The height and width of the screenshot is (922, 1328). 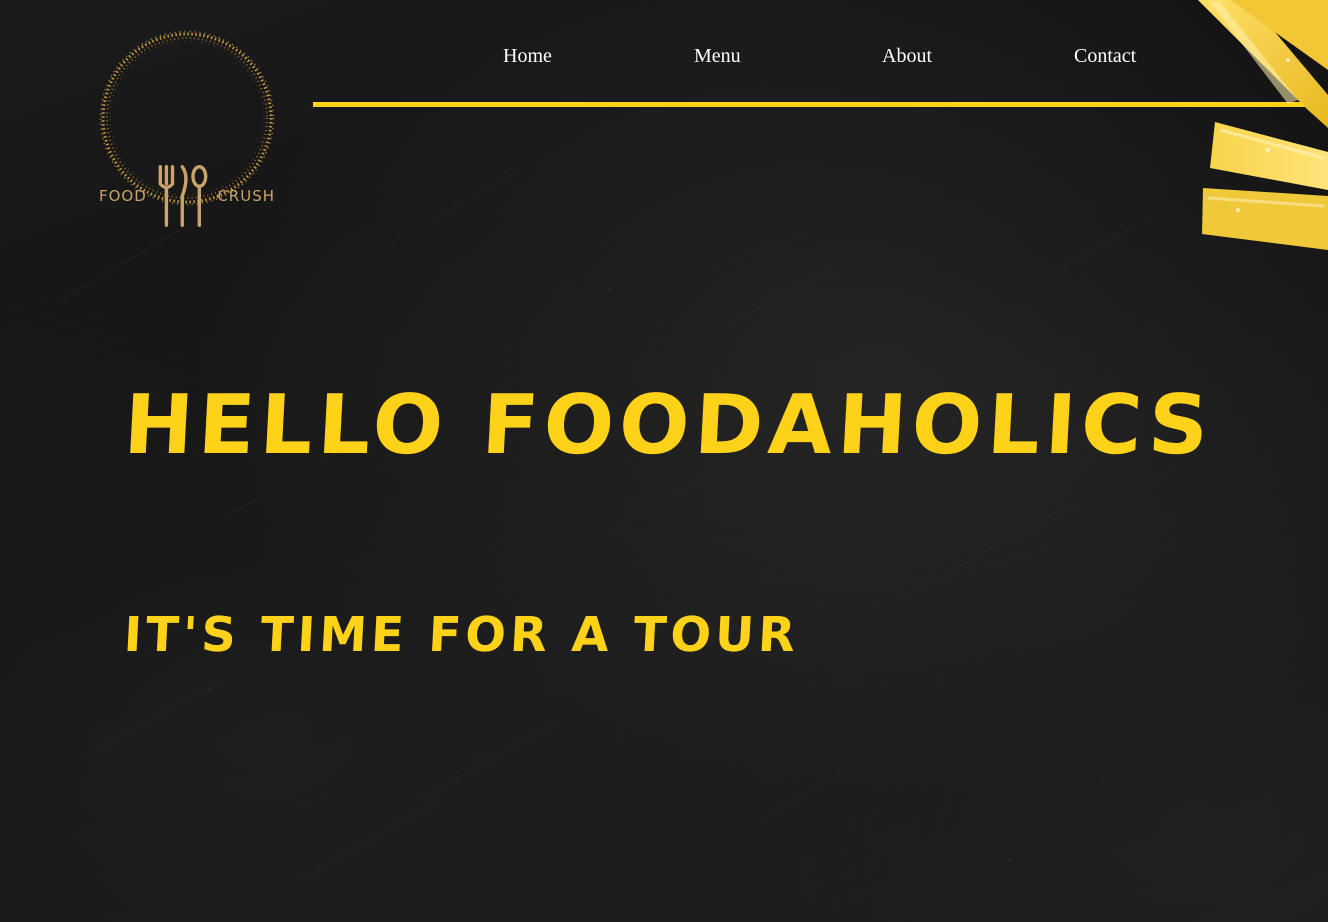 I want to click on nav-link-about: About, so click(x=907, y=56).